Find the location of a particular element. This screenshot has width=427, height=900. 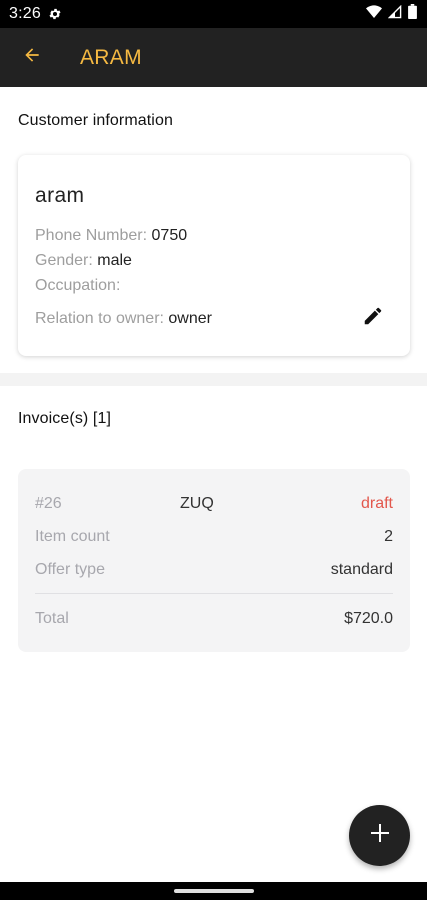

system-nav-bar is located at coordinates (213, 891).